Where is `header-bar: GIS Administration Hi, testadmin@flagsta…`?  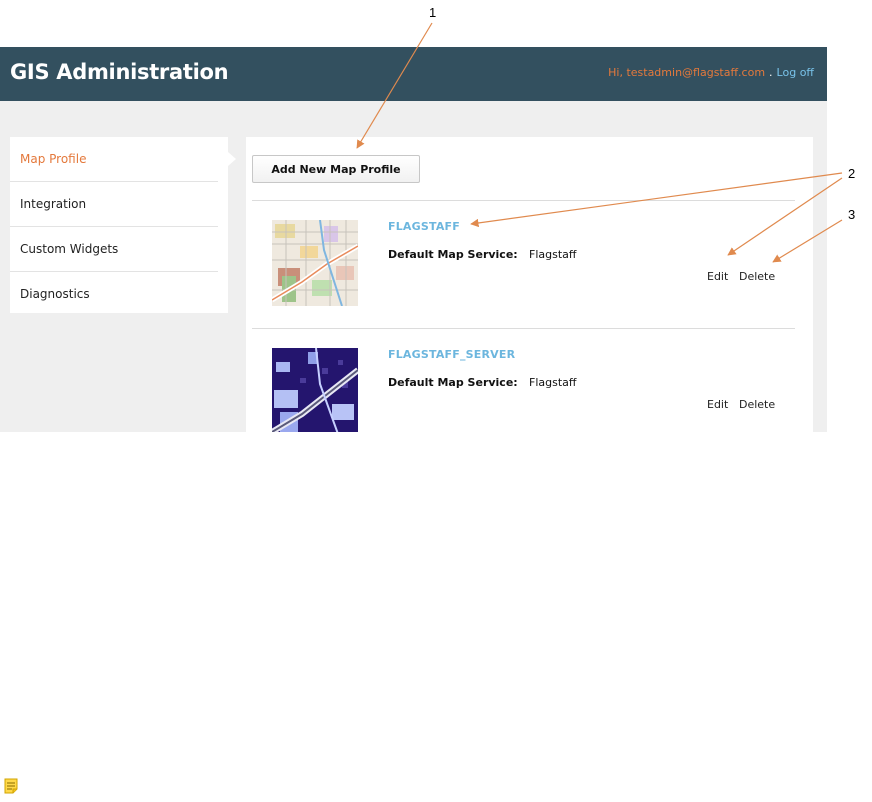 header-bar: GIS Administration Hi, testadmin@flagsta… is located at coordinates (413, 74).